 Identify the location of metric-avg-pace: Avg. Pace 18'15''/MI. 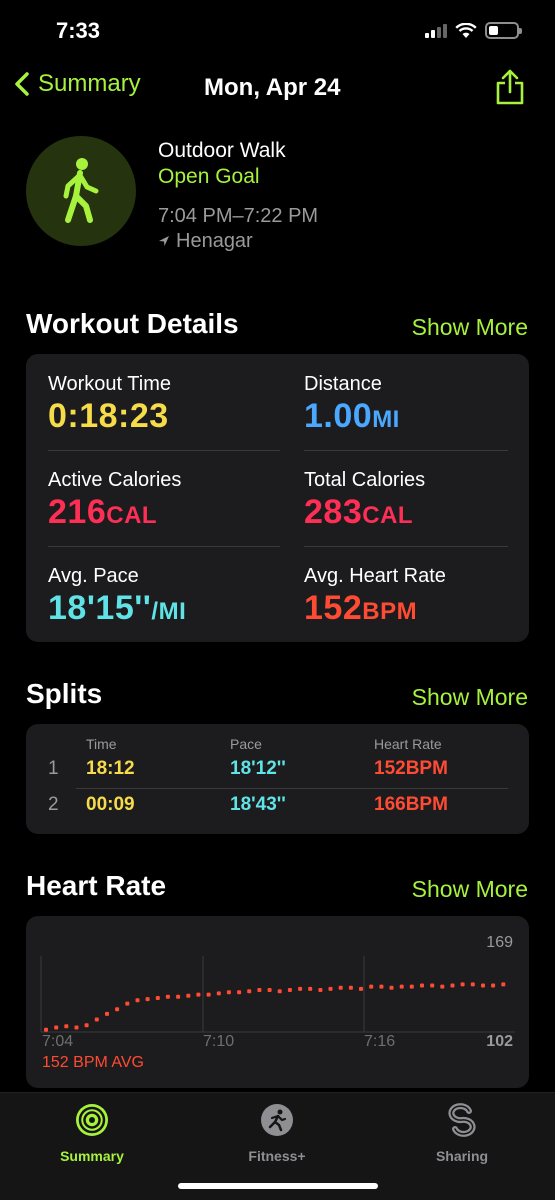
(158, 598).